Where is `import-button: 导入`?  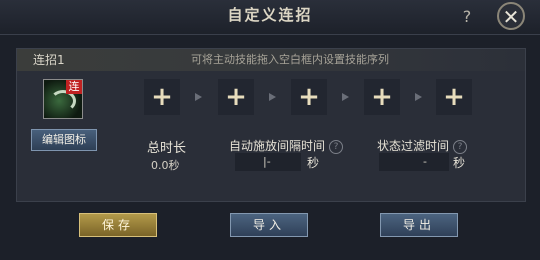 import-button: 导入 is located at coordinates (269, 225).